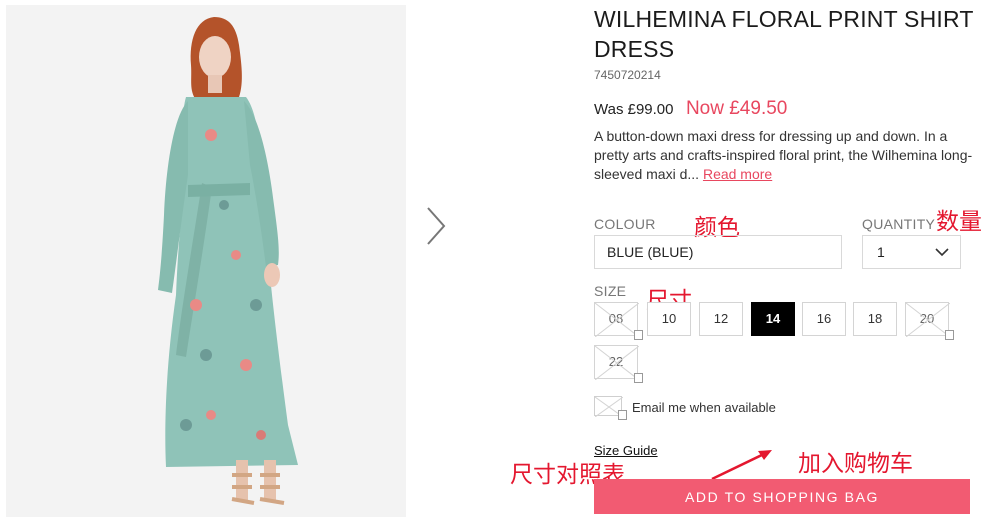  I want to click on colour-label: COLOUR, so click(625, 224).